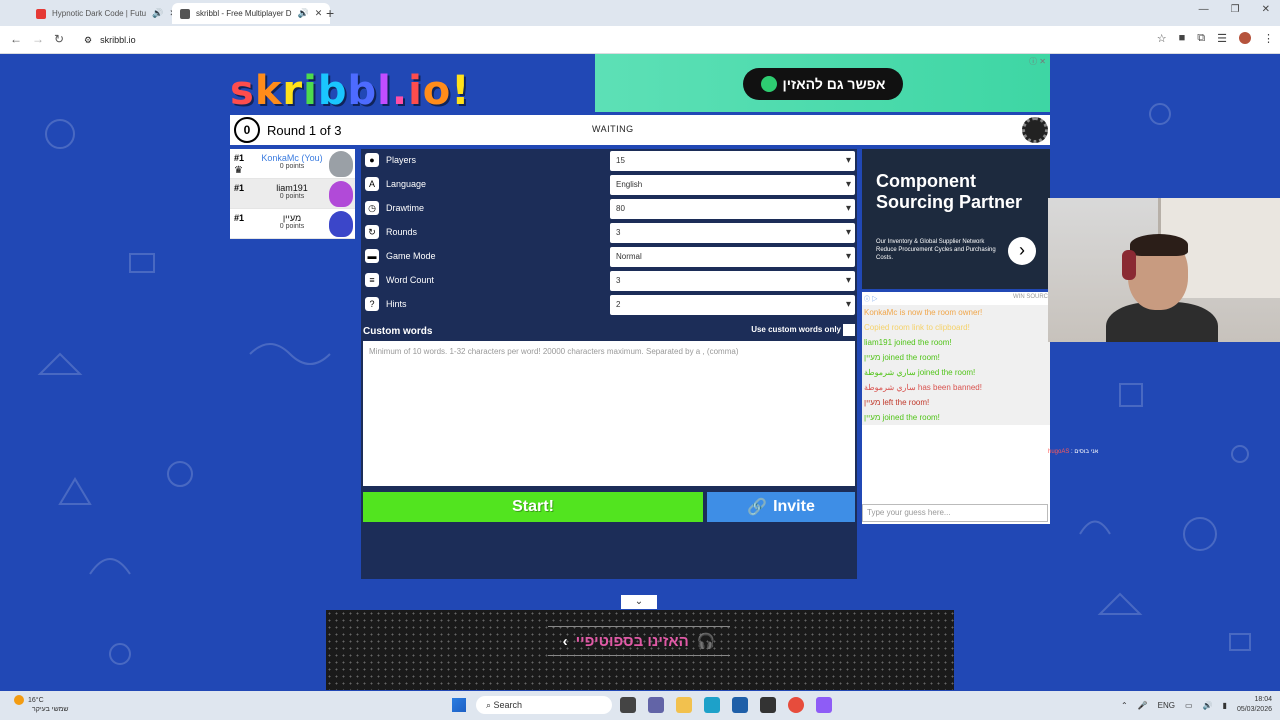 This screenshot has width=1280, height=720. Describe the element at coordinates (1035, 130) in the screenshot. I see `settings-gear-icon` at that location.